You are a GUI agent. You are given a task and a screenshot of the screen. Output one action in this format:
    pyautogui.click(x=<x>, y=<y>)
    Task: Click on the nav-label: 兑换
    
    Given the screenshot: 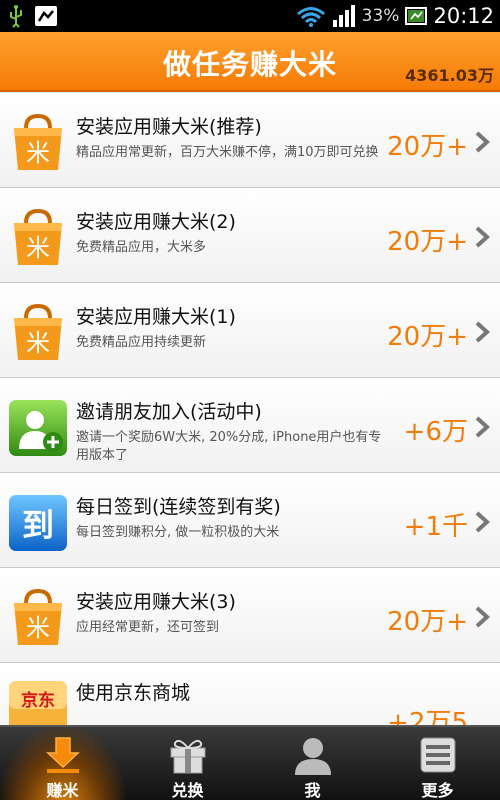 What is the action you would take?
    pyautogui.click(x=187, y=790)
    